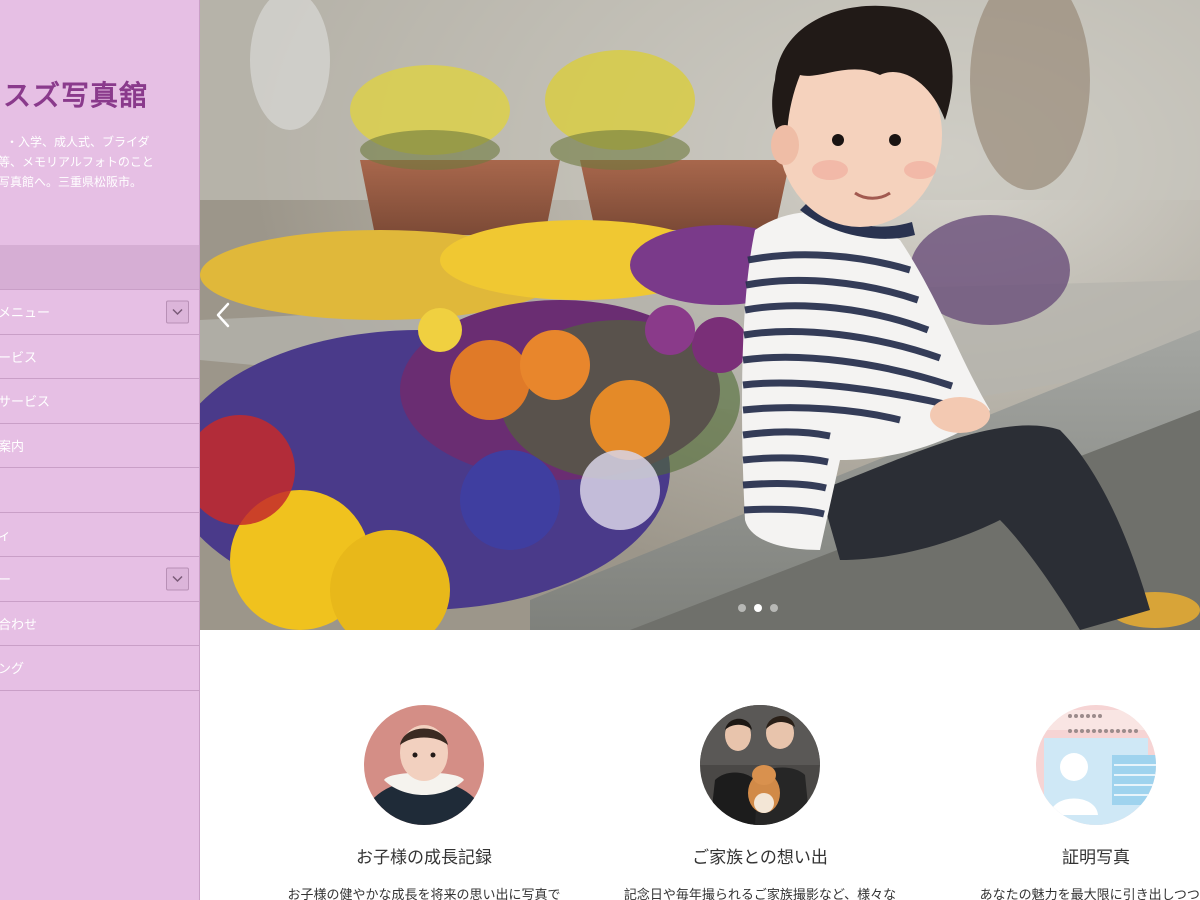  I want to click on nav-item-gallery: ィ, so click(99, 535).